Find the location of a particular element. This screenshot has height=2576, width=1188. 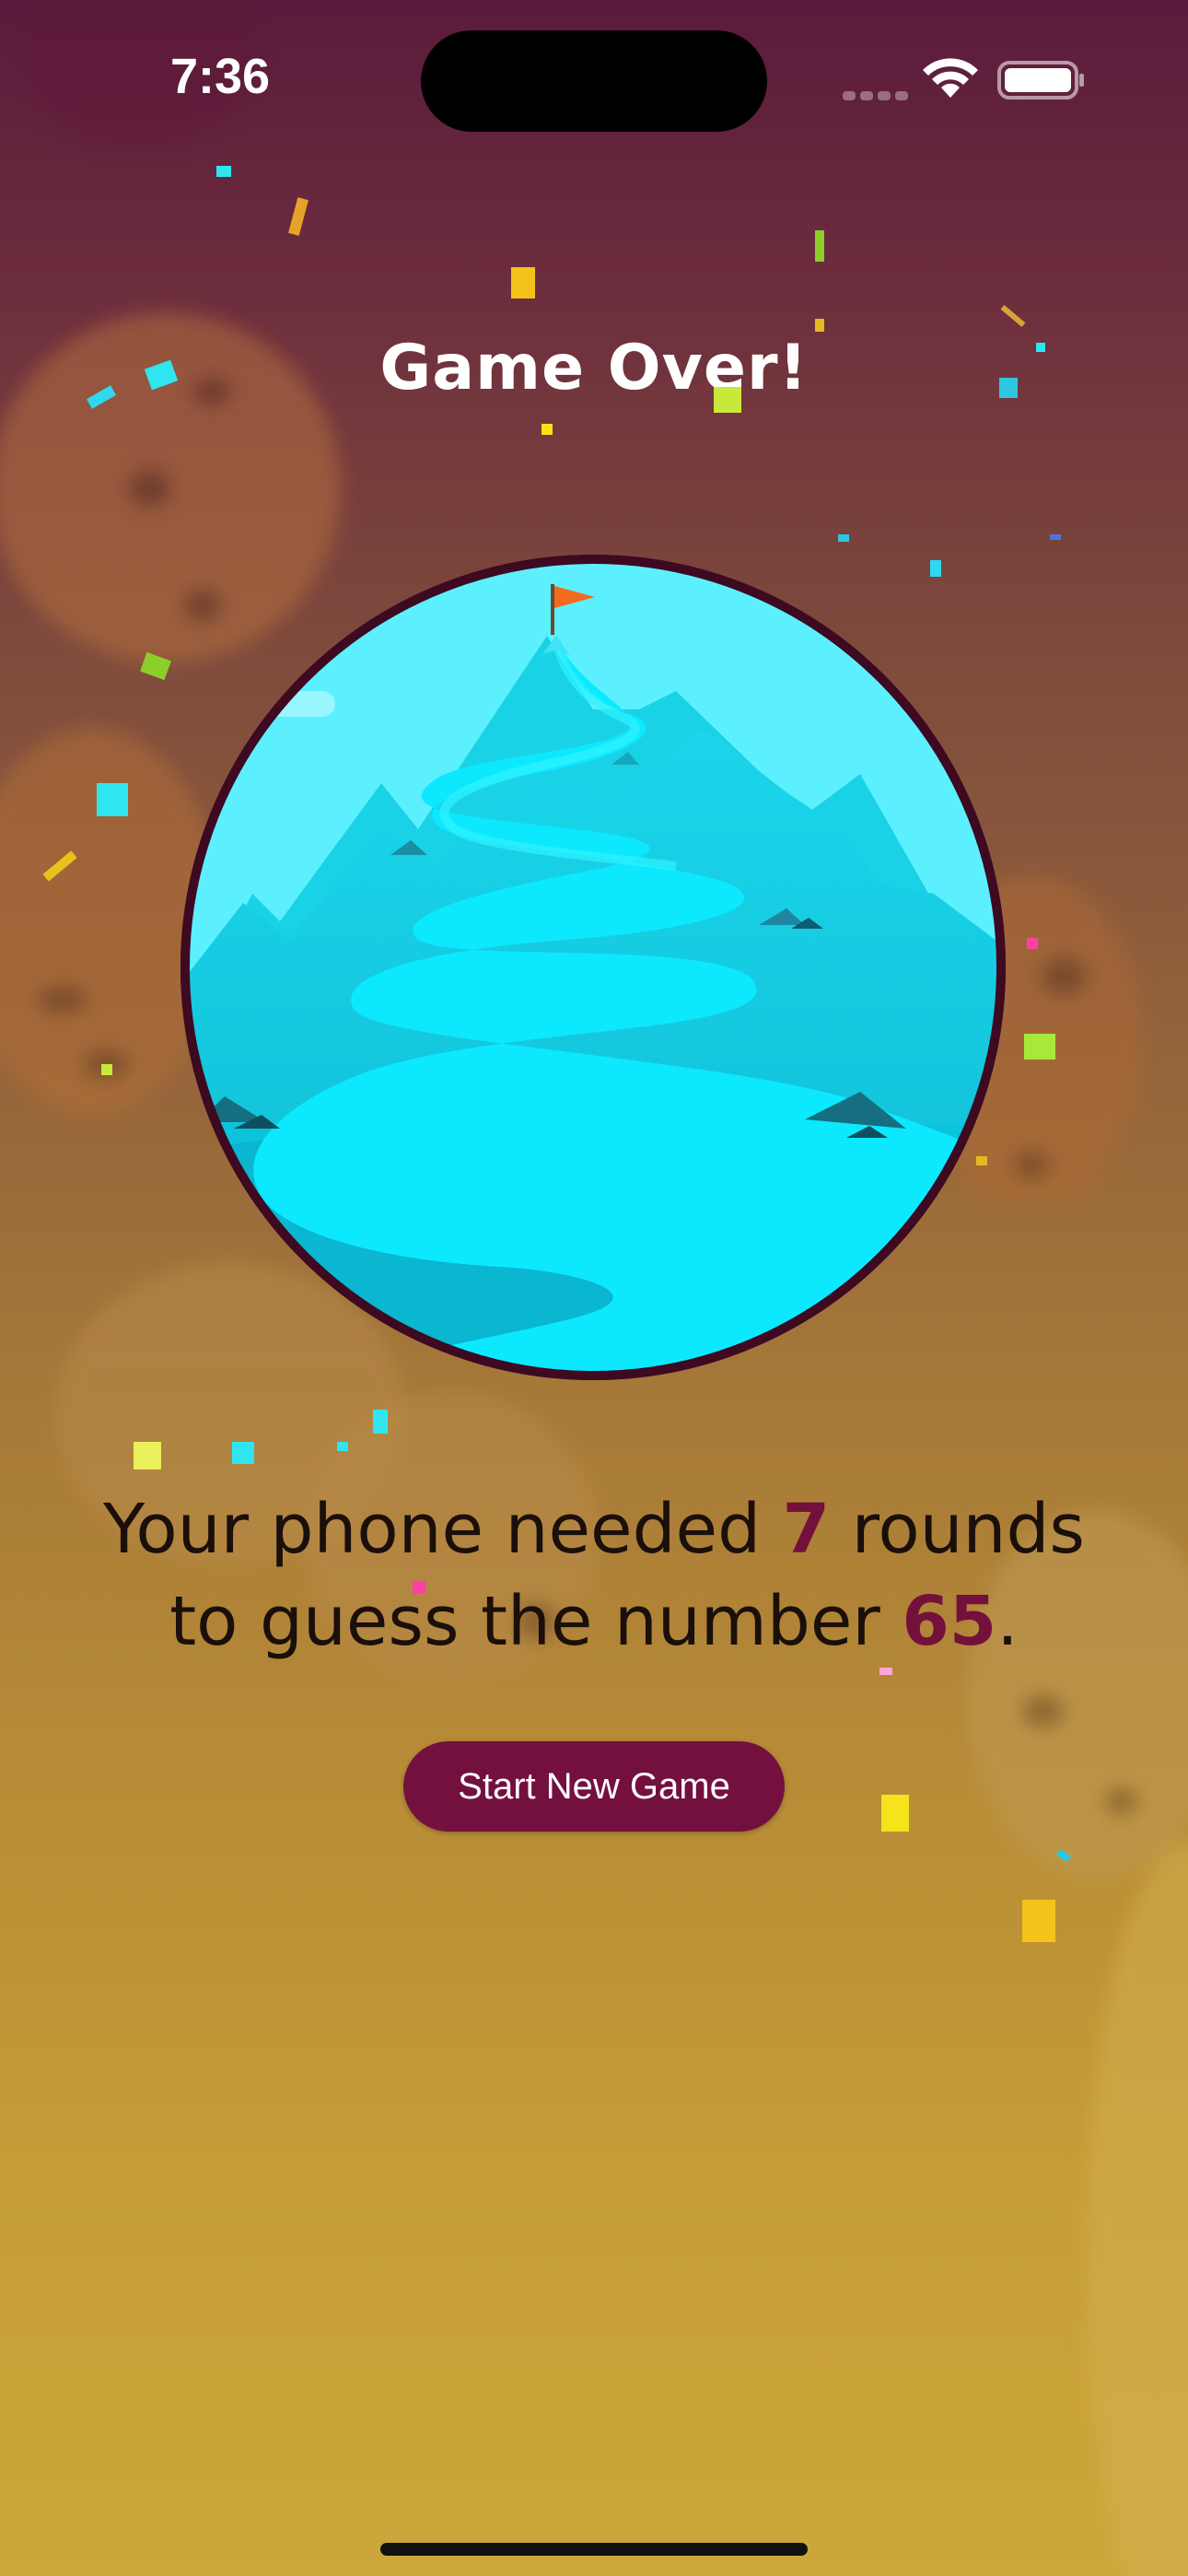

dynamic-island is located at coordinates (594, 81).